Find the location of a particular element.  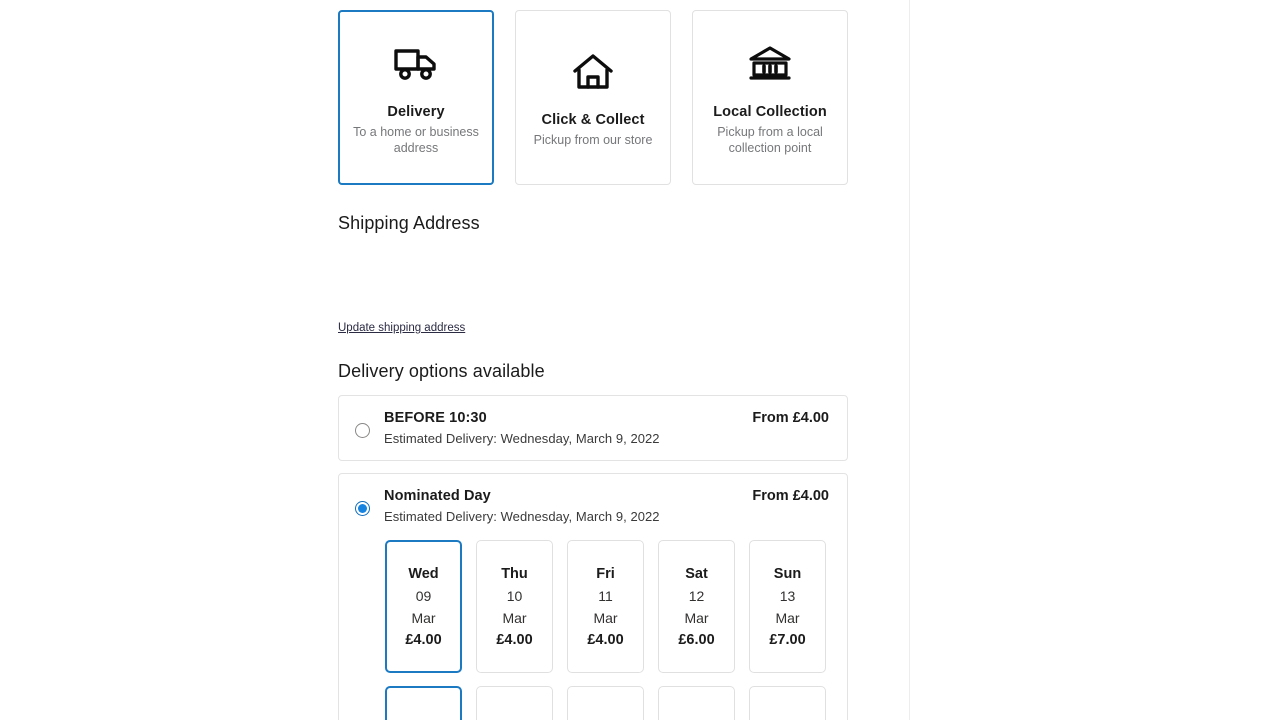

radio-nominated-day is located at coordinates (362, 508).